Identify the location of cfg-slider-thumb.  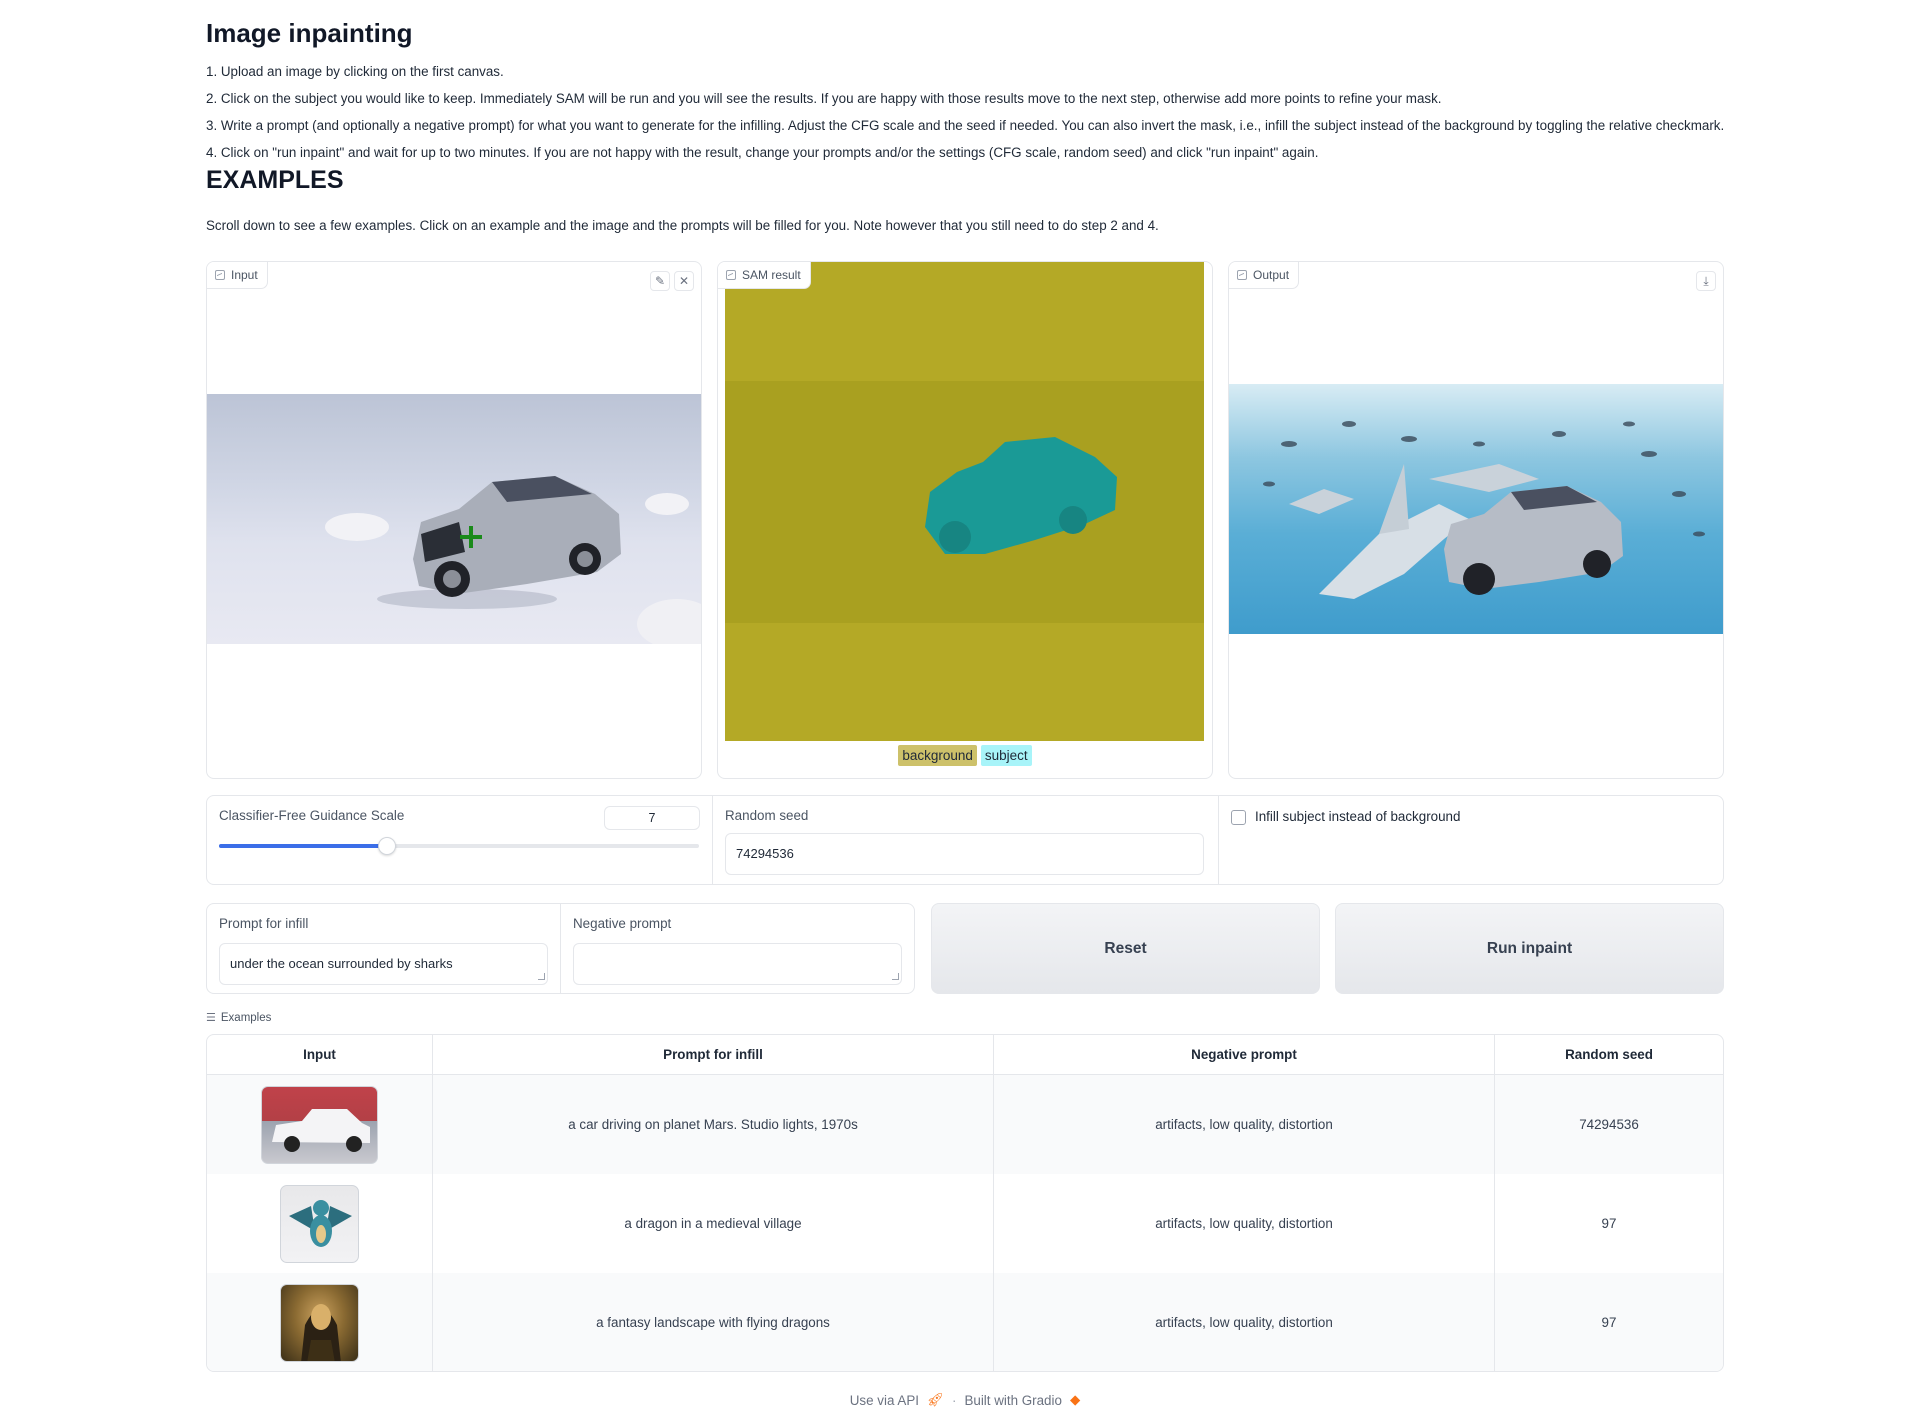
(387, 846).